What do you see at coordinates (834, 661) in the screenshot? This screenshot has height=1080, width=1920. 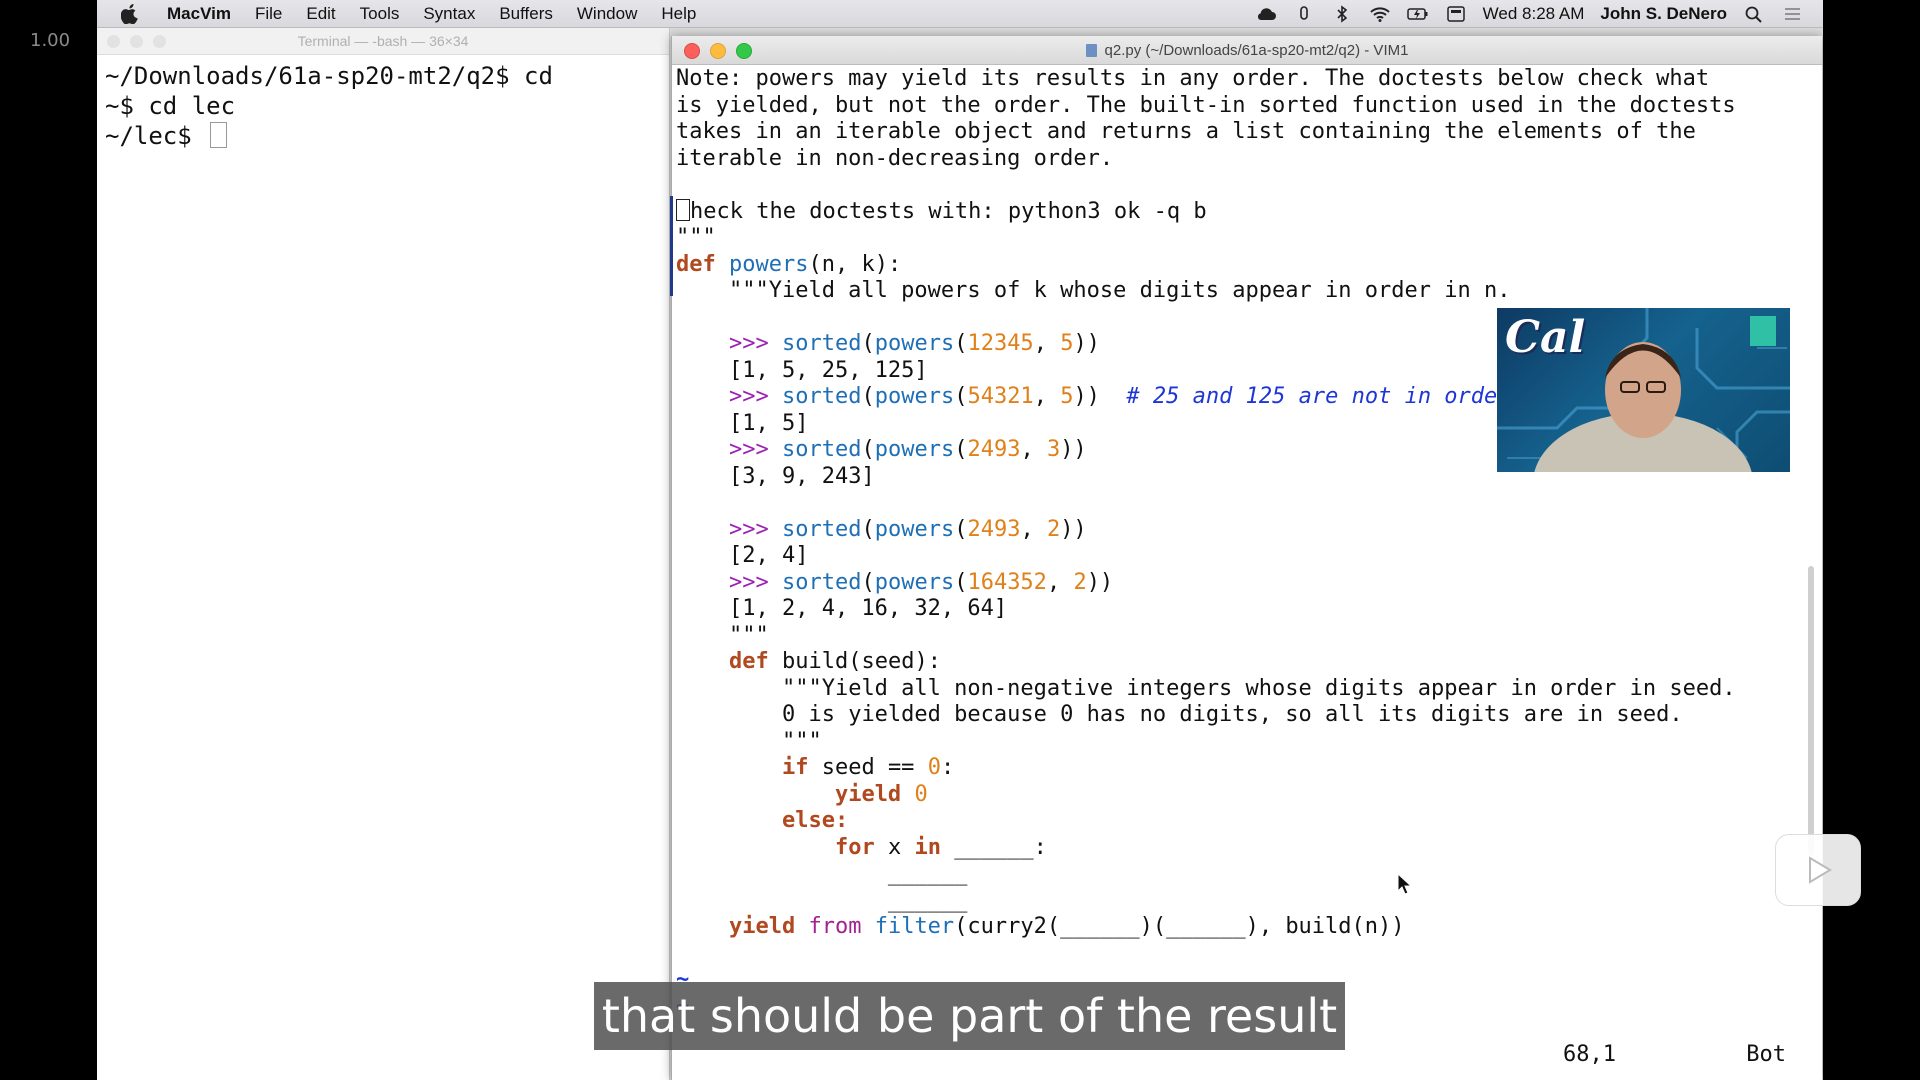 I see `code-line: def build(seed):` at bounding box center [834, 661].